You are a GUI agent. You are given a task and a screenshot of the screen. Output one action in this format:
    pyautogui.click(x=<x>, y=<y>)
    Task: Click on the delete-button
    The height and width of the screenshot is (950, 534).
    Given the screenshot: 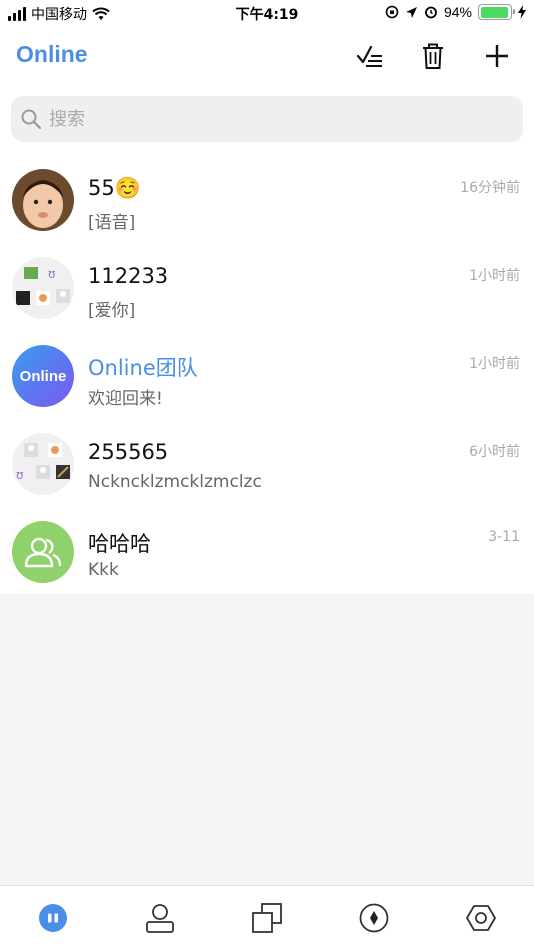 What is the action you would take?
    pyautogui.click(x=433, y=56)
    